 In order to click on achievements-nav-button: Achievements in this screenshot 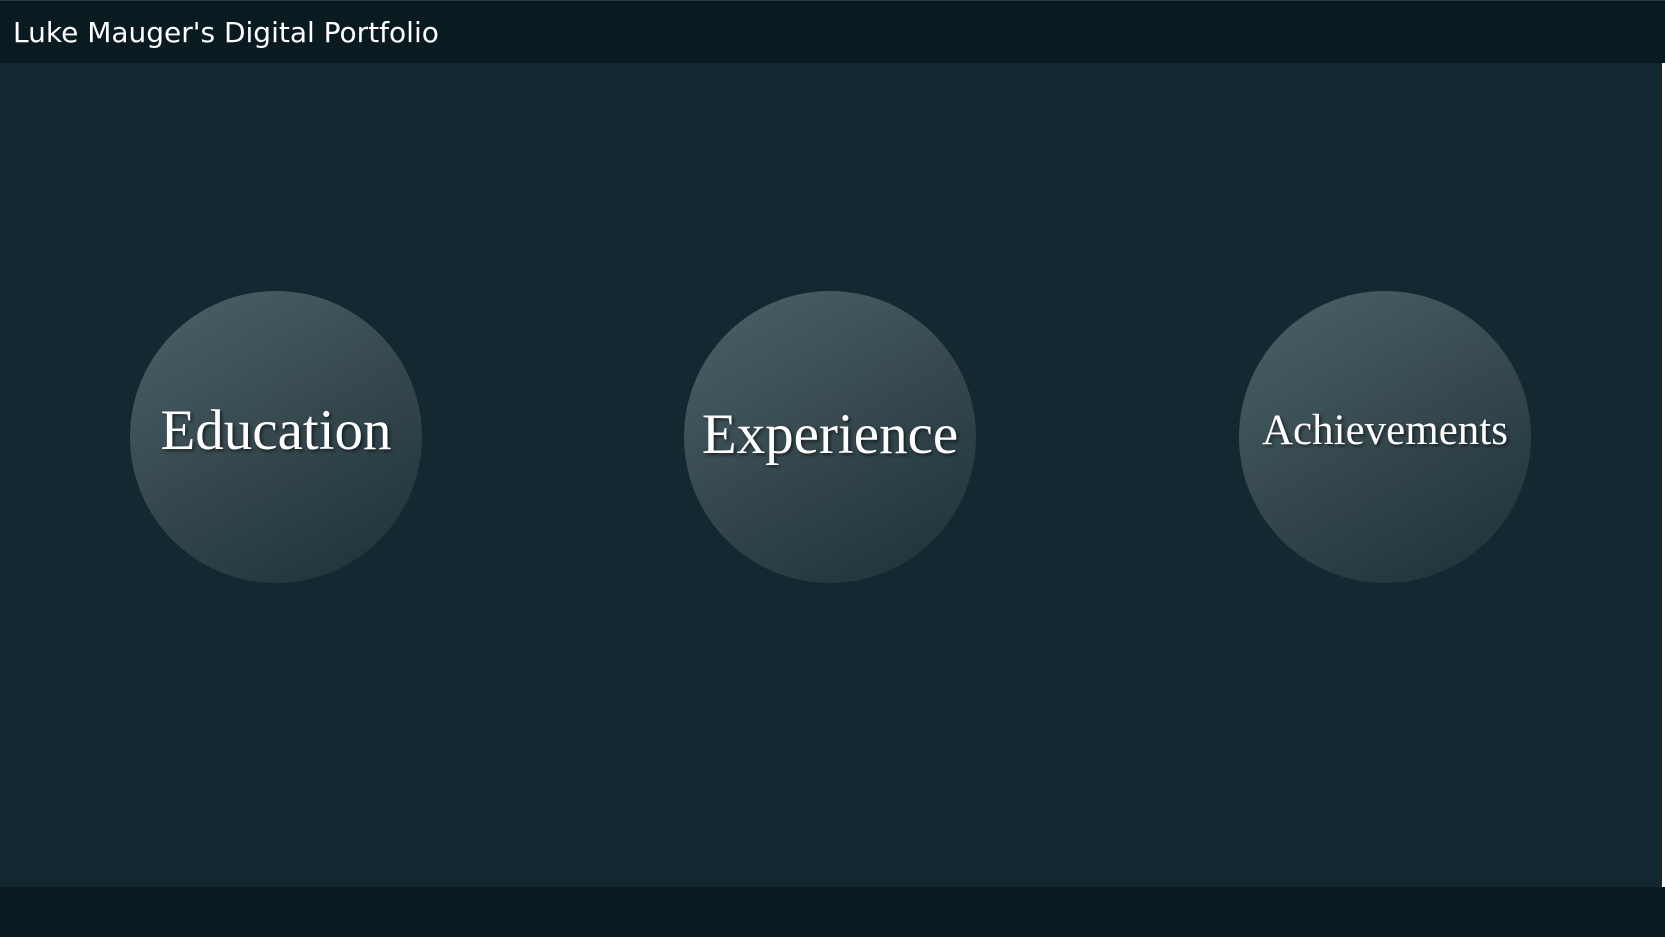, I will do `click(1385, 437)`.